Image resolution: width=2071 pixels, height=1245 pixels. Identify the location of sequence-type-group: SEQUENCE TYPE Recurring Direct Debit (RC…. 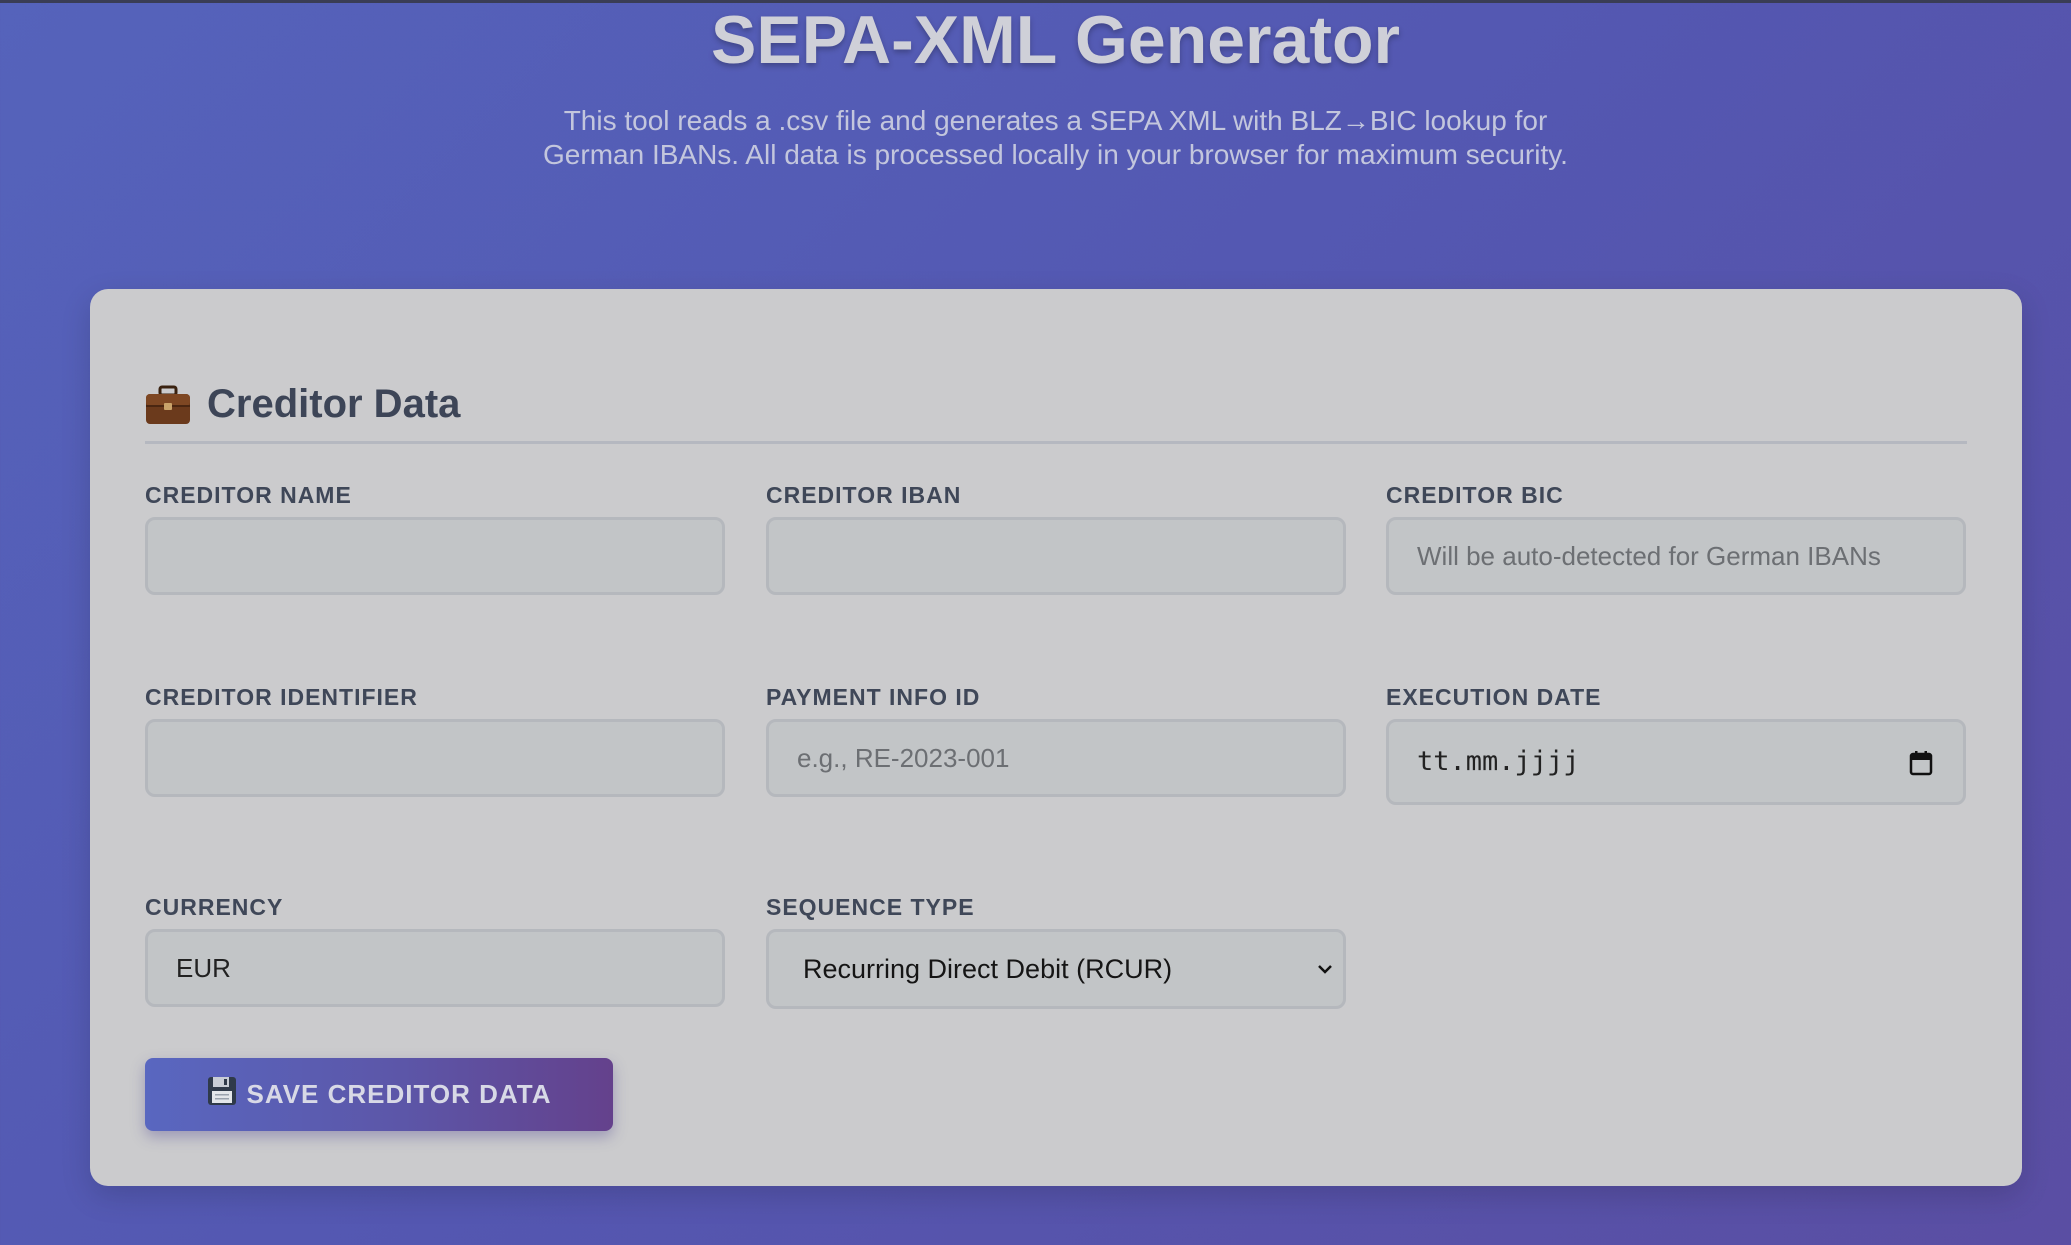
(1056, 951).